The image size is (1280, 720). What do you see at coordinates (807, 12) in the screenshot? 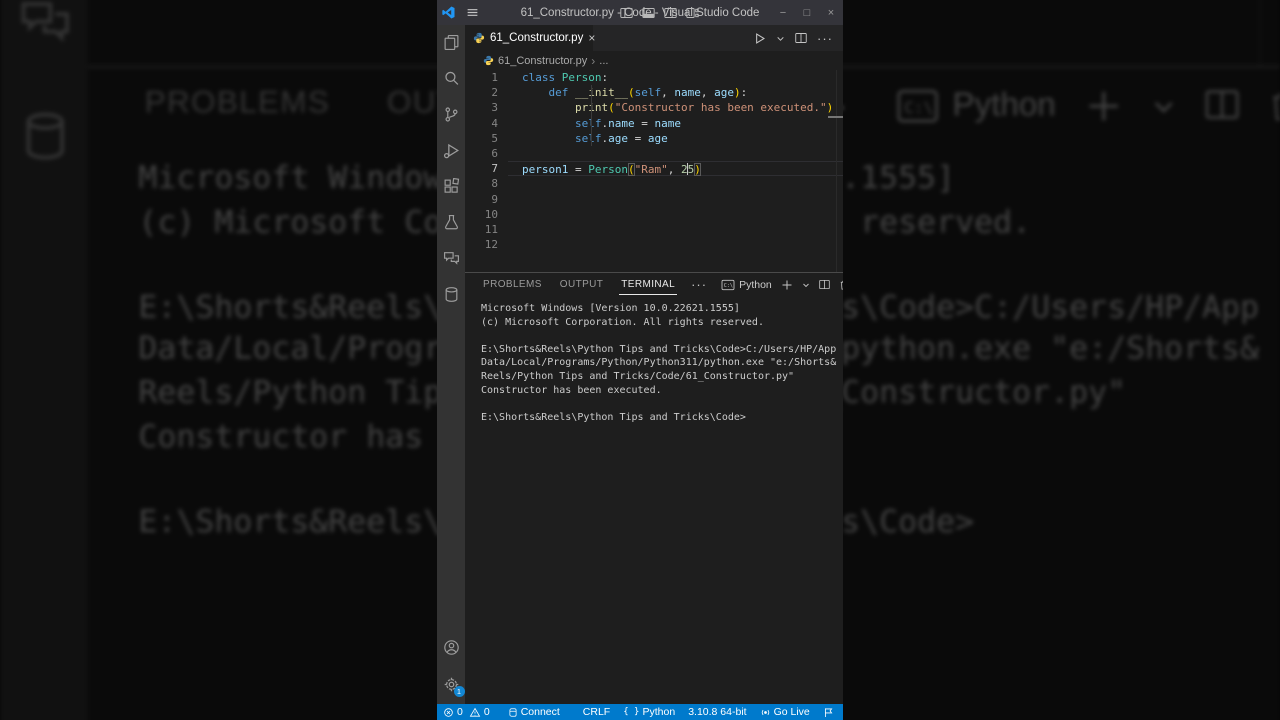
I see `maximize-button: □` at bounding box center [807, 12].